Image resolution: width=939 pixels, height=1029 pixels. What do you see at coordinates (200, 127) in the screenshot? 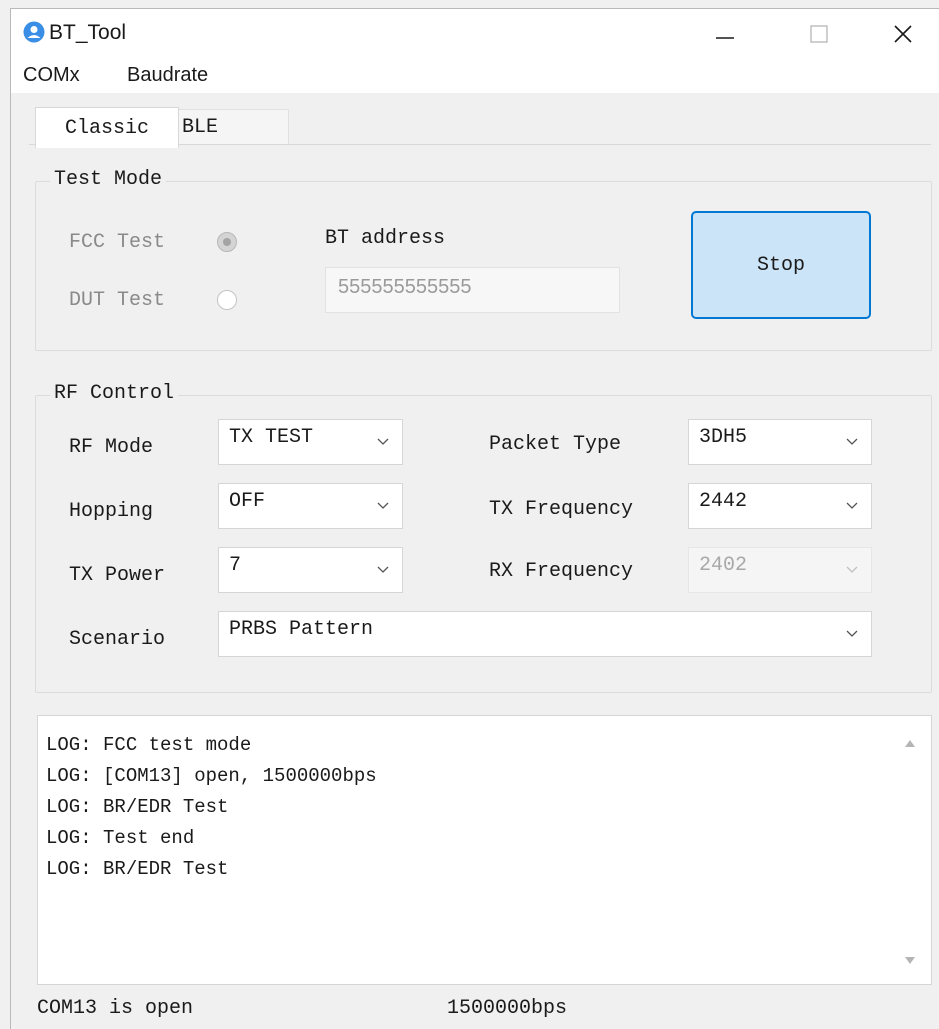
I see `tab-ble-label: BLE` at bounding box center [200, 127].